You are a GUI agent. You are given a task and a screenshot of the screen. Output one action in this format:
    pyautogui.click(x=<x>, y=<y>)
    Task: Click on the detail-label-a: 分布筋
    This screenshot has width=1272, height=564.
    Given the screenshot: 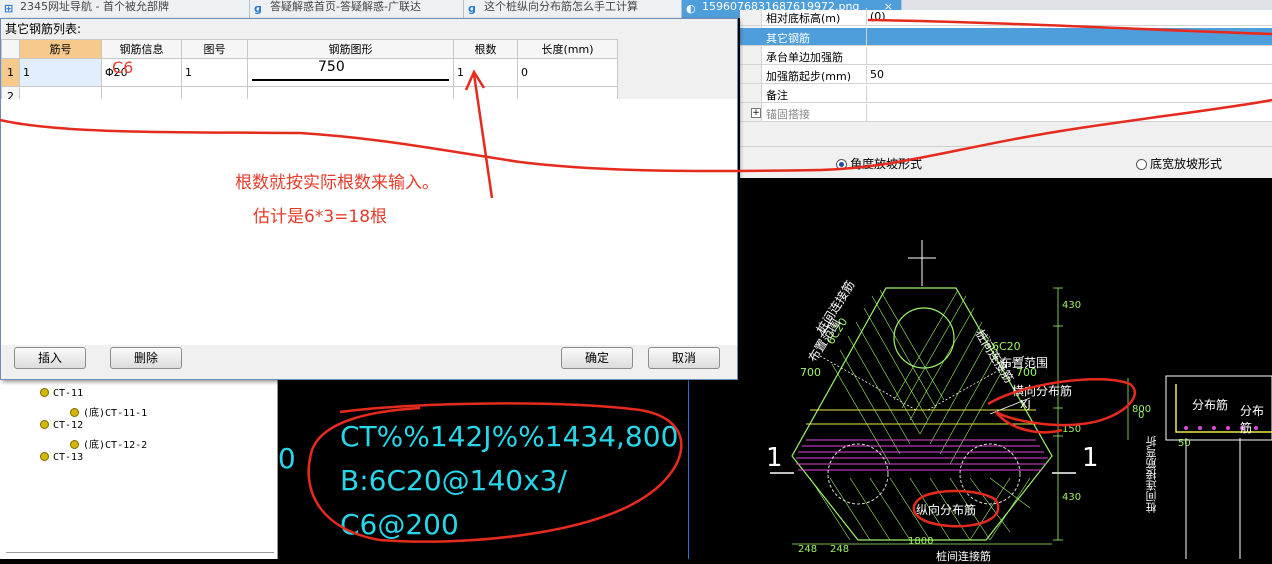 What is the action you would take?
    pyautogui.click(x=1210, y=405)
    